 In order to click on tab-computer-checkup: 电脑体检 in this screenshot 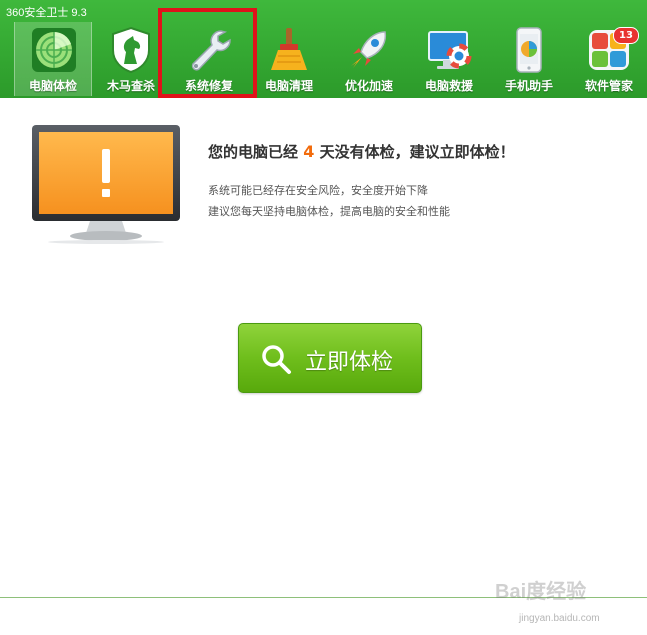, I will do `click(53, 59)`.